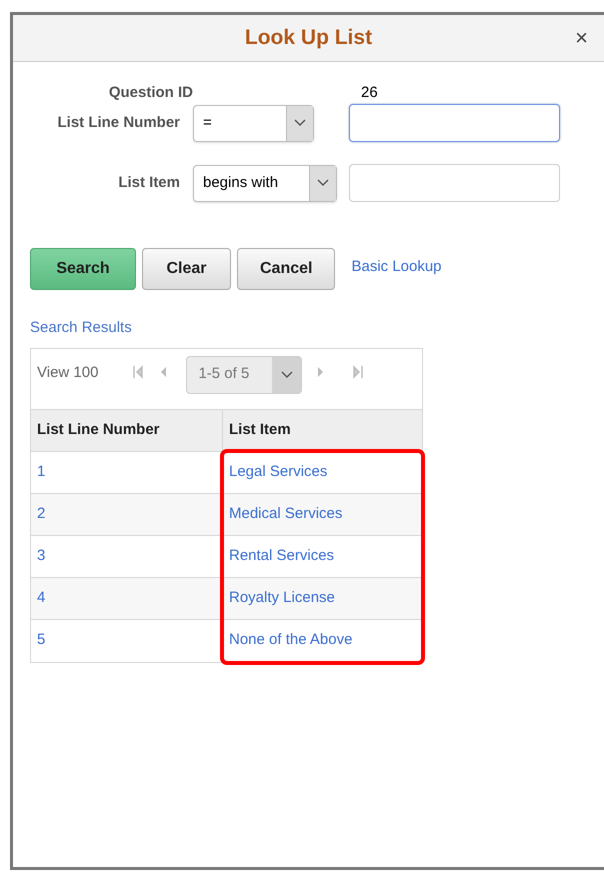  What do you see at coordinates (126, 599) in the screenshot?
I see `table-link: 4` at bounding box center [126, 599].